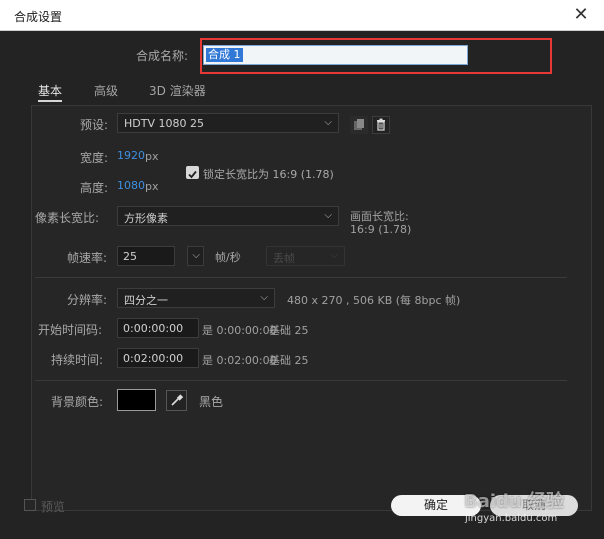 This screenshot has width=604, height=539. What do you see at coordinates (581, 15) in the screenshot?
I see `close-icon: ✕` at bounding box center [581, 15].